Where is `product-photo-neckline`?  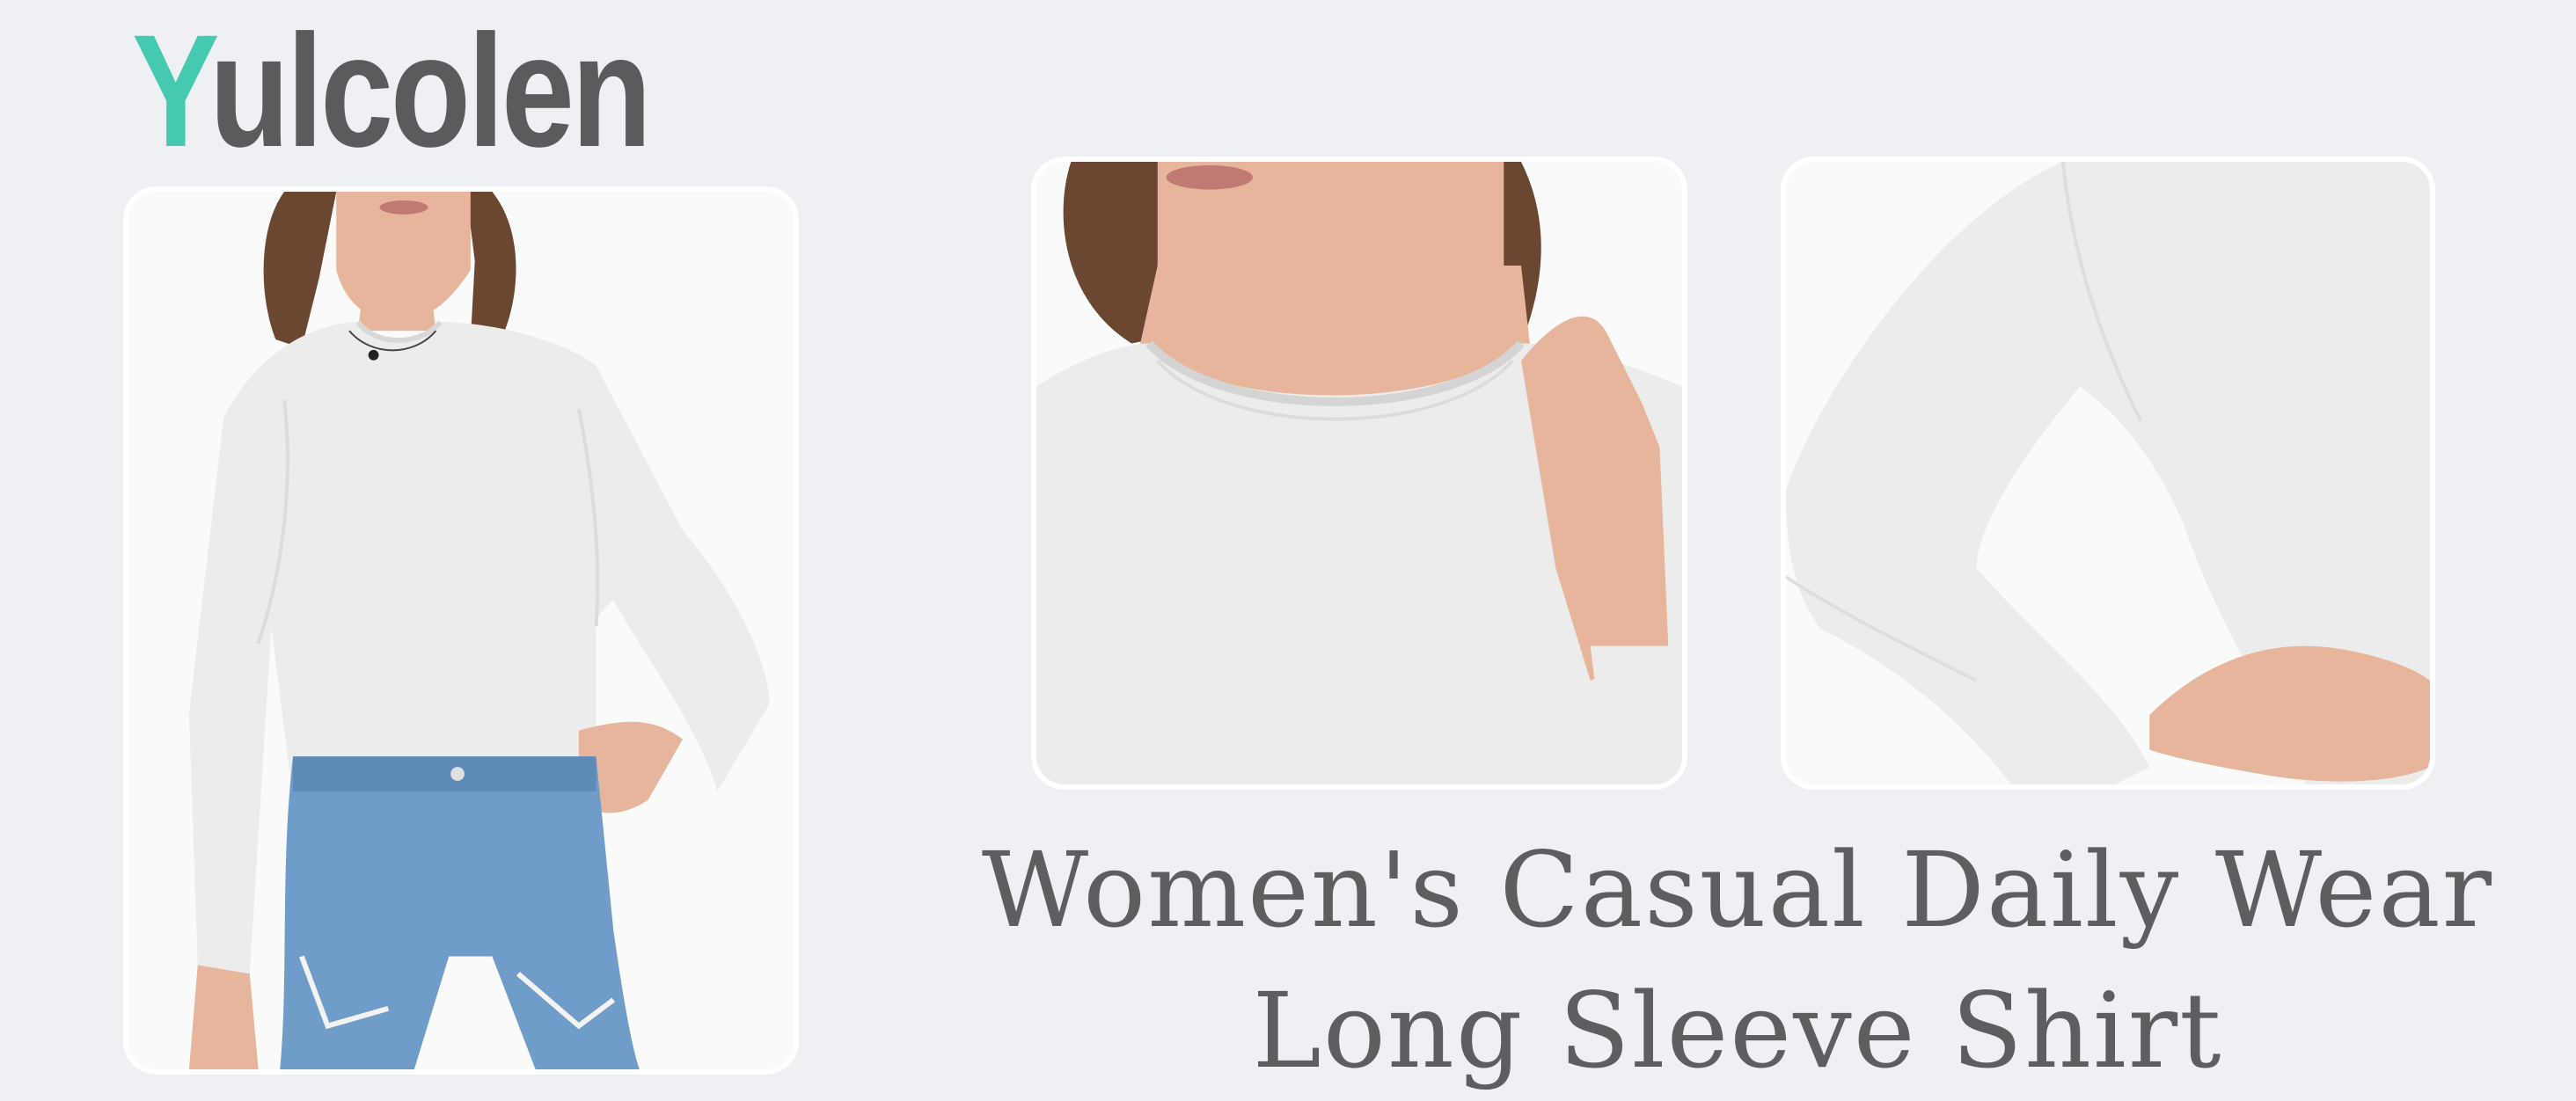 product-photo-neckline is located at coordinates (1359, 473).